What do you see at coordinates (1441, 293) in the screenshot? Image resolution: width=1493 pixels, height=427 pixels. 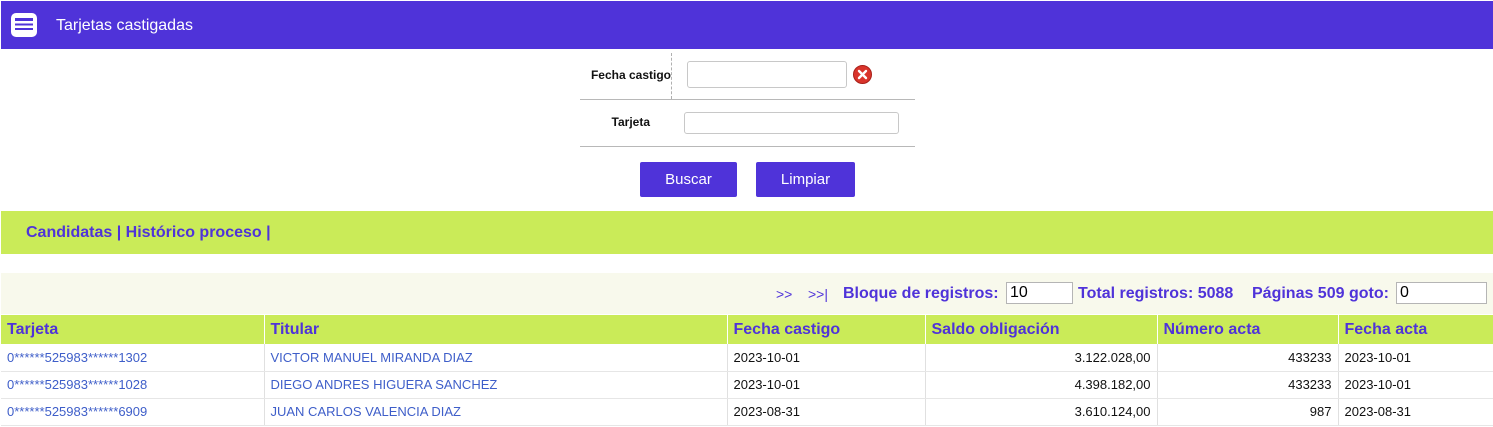 I see `goto-page-input` at bounding box center [1441, 293].